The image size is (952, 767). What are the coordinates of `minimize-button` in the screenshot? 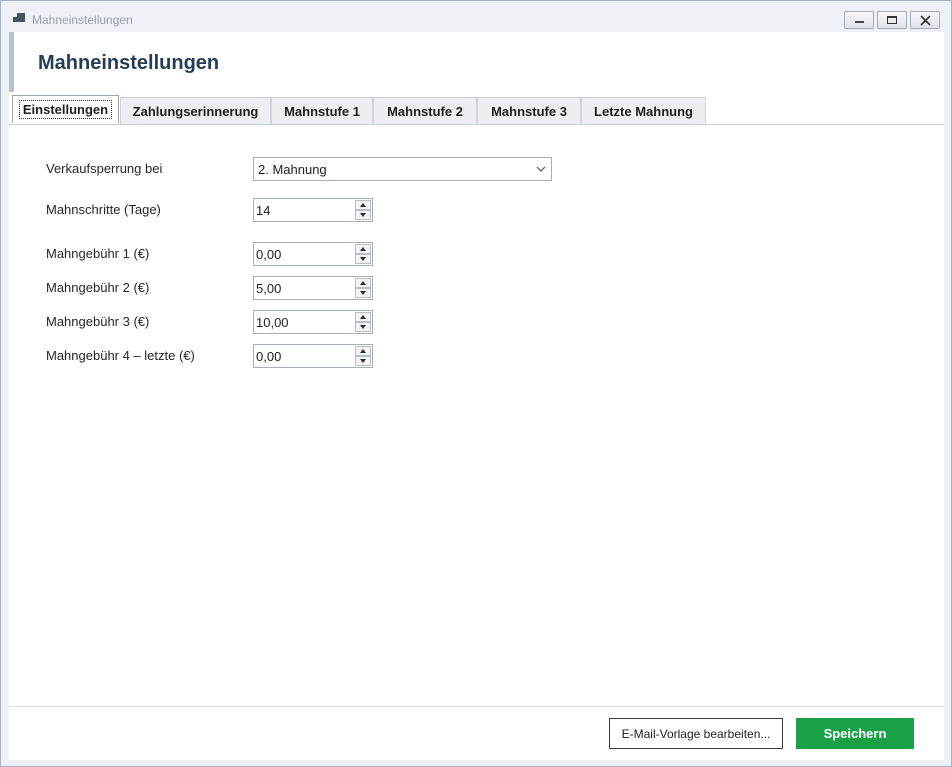 It's located at (859, 20).